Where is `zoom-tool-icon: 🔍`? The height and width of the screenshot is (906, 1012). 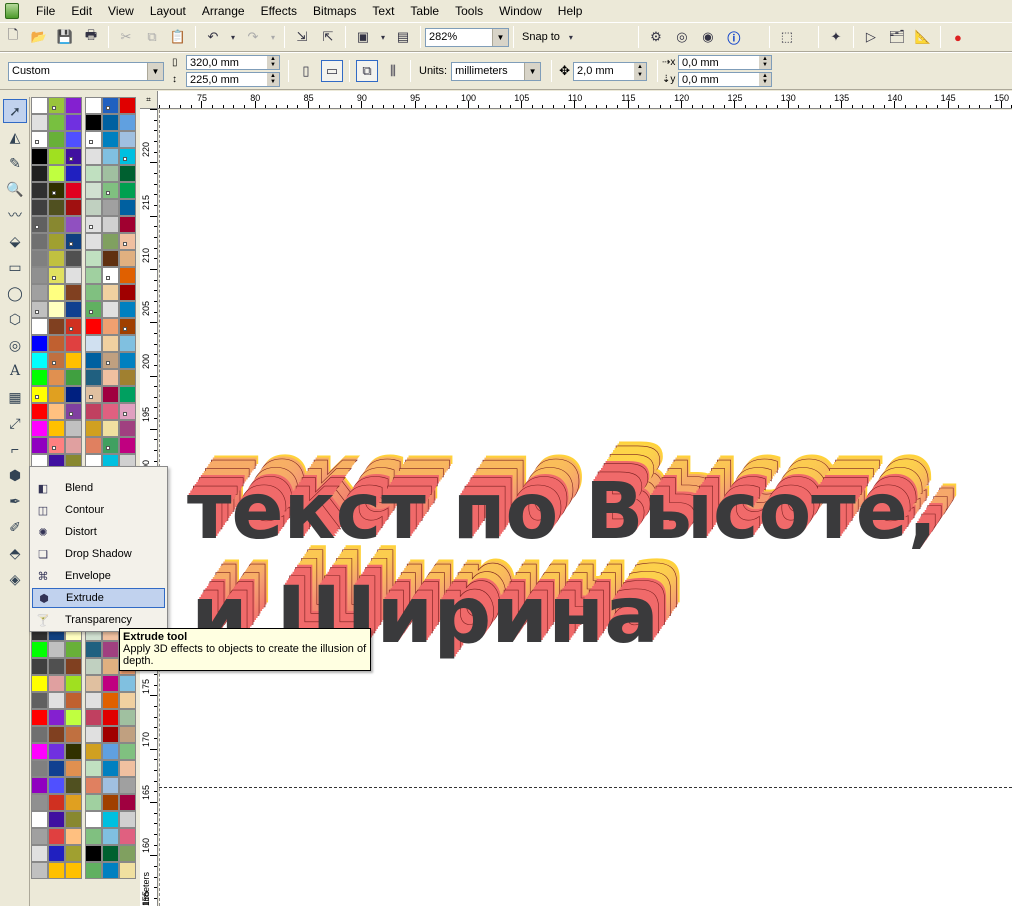
zoom-tool-icon: 🔍 is located at coordinates (15, 189).